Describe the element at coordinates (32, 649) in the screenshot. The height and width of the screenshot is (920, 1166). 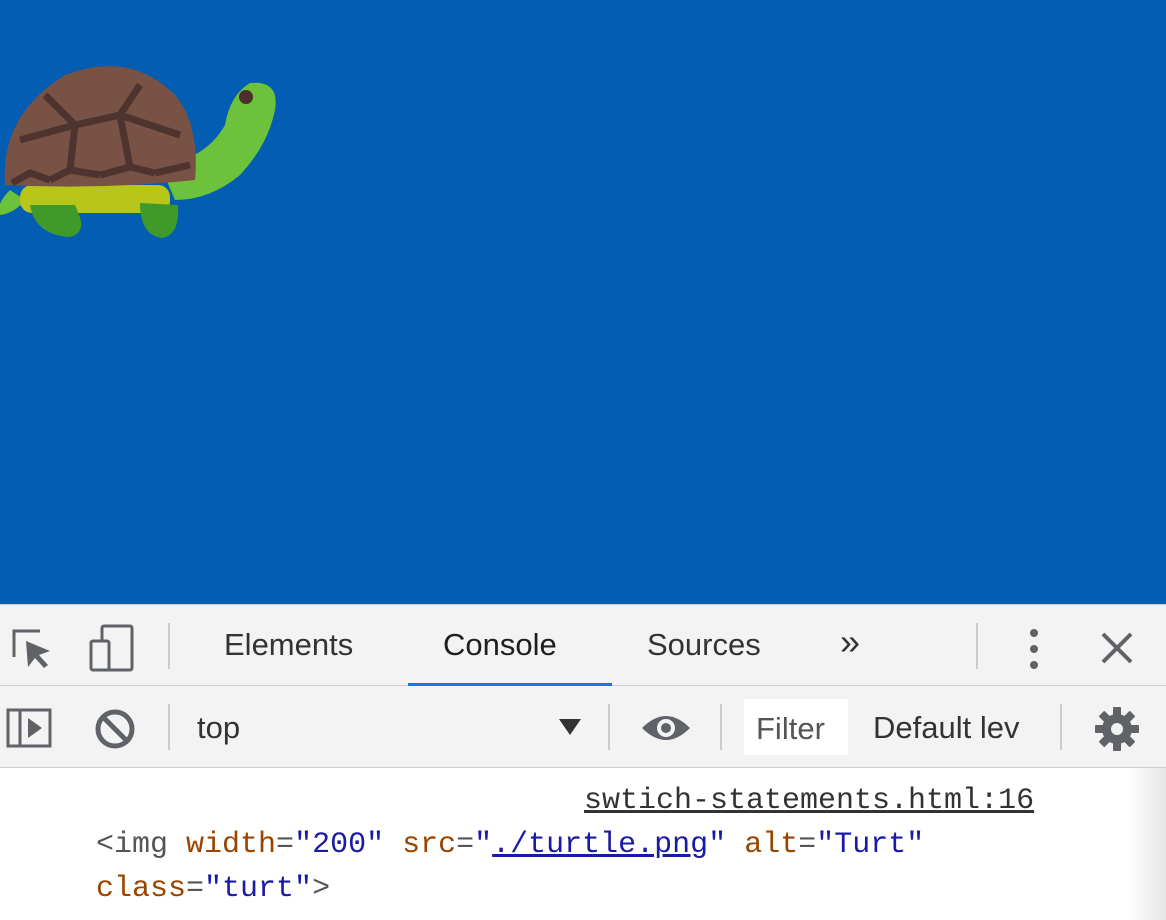
I see `inspect-element-icon` at that location.